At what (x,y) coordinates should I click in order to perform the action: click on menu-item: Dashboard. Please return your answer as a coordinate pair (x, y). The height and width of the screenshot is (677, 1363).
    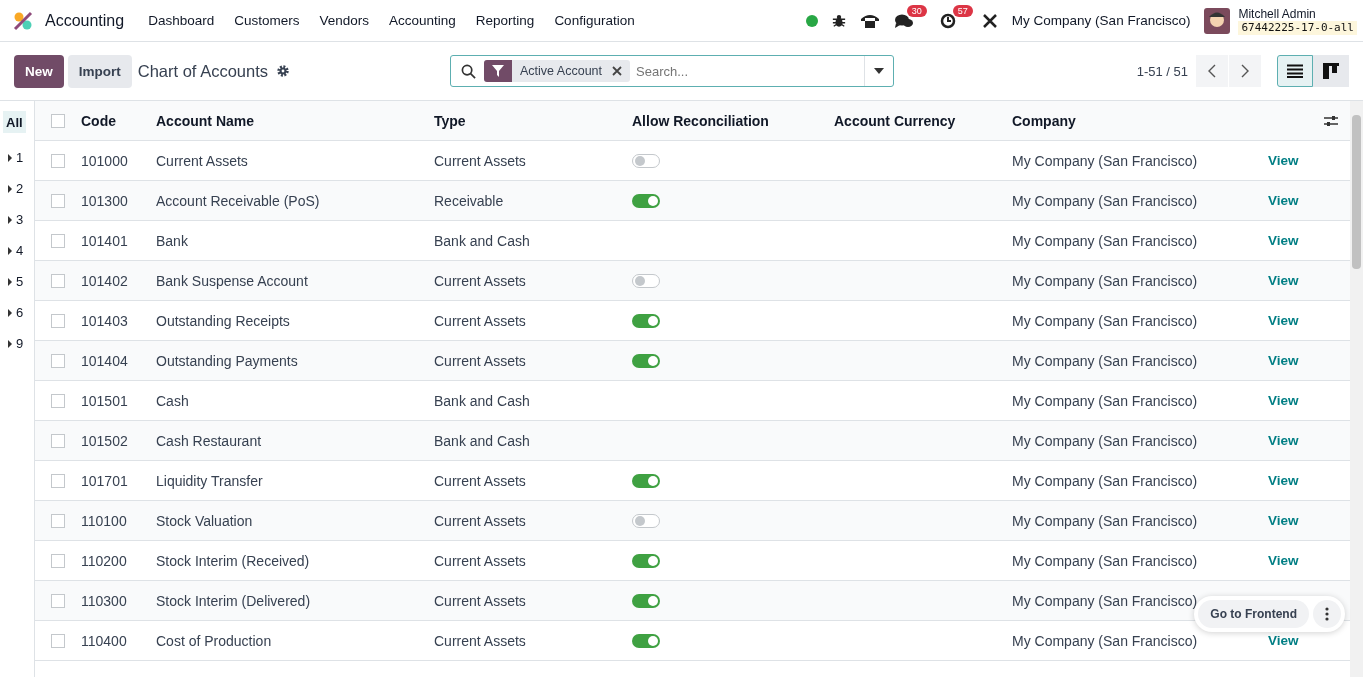
    Looking at the image, I should click on (181, 20).